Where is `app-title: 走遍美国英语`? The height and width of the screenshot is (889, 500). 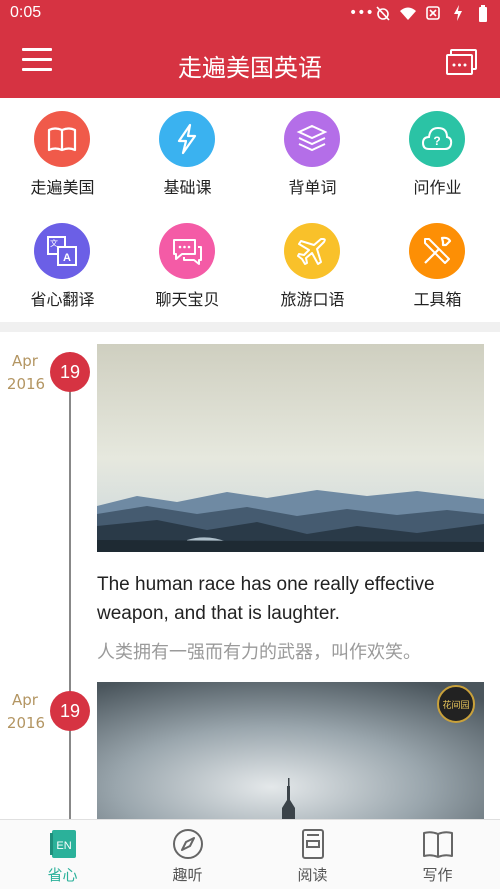 app-title: 走遍美国英语 is located at coordinates (250, 68).